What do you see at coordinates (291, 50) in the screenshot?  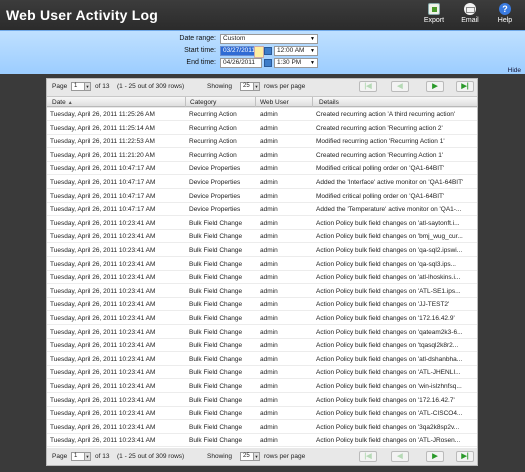 I see `start-time-value: 12:00 AM` at bounding box center [291, 50].